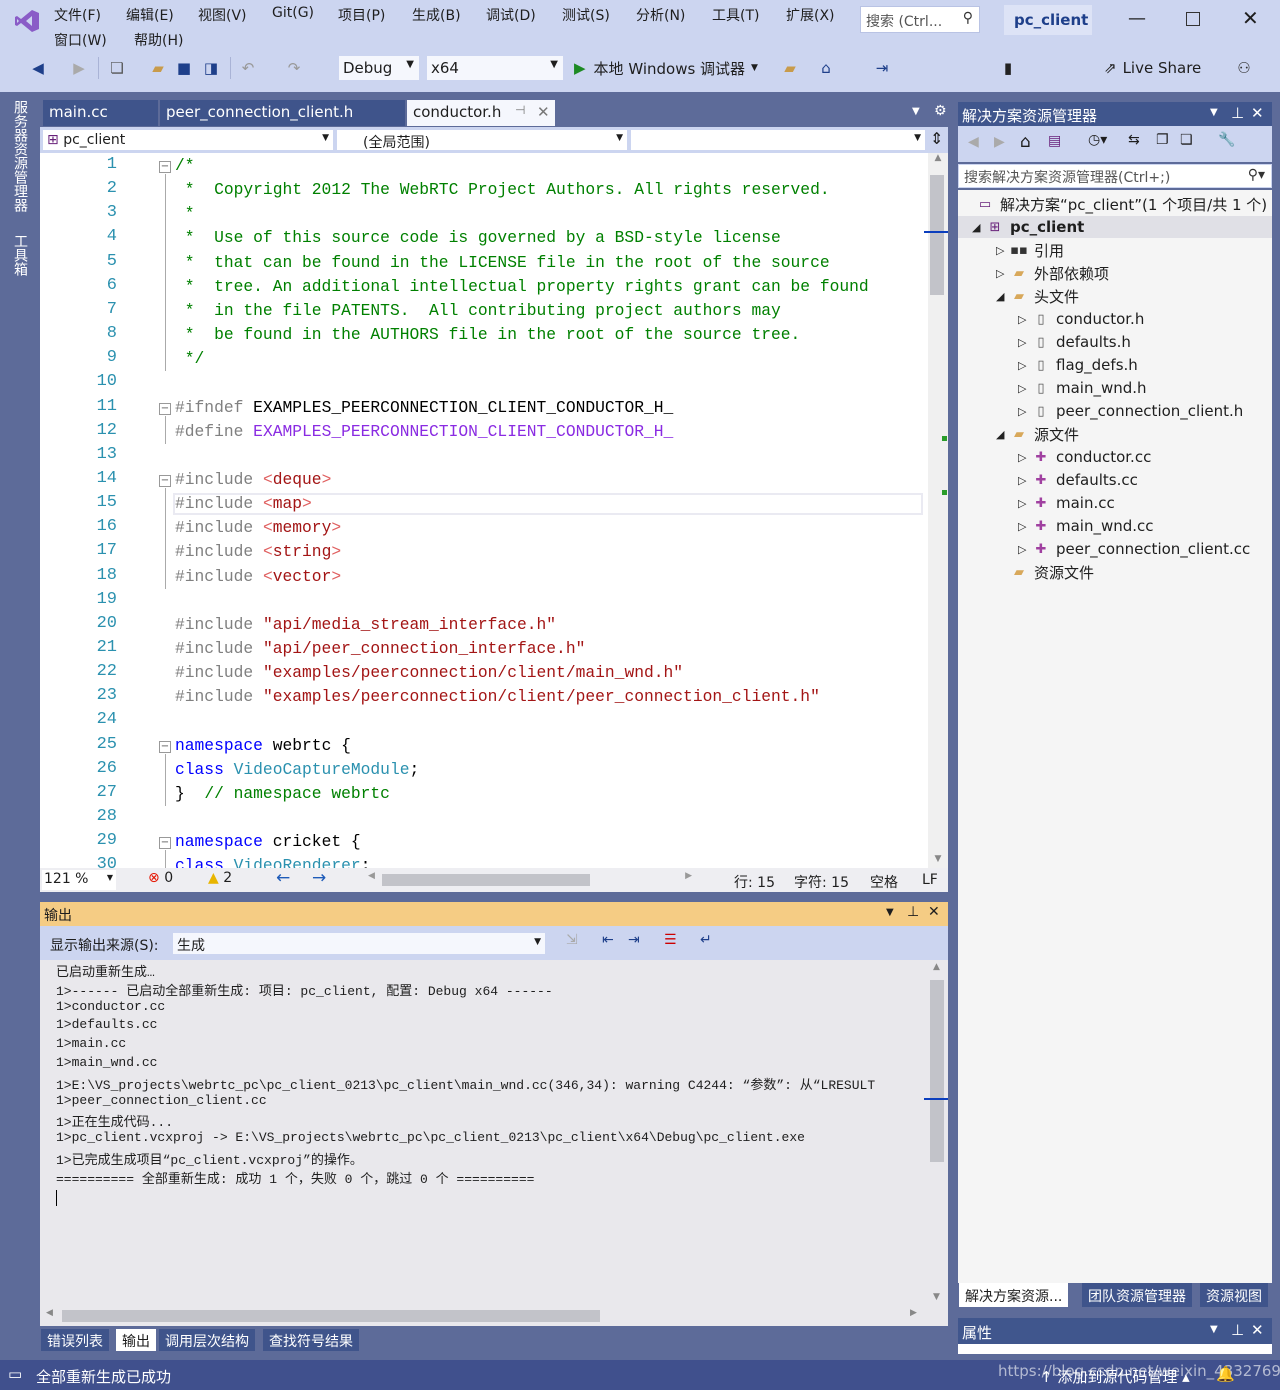 The width and height of the screenshot is (1280, 1390). What do you see at coordinates (1086, 526) in the screenshot?
I see `tree-item: ▷ ✚ main_wnd.cc` at bounding box center [1086, 526].